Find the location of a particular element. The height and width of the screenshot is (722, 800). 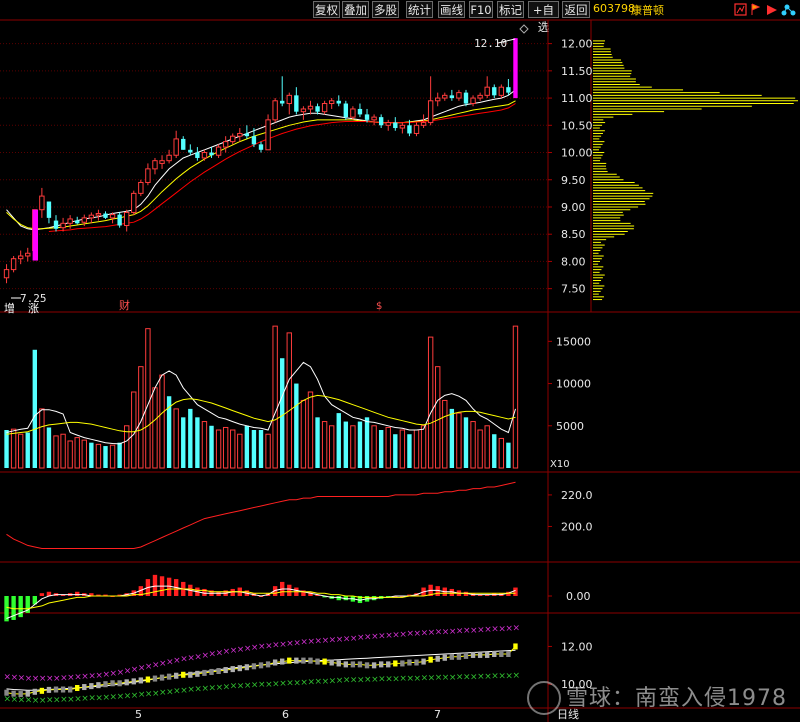

event-tag-zeng: 增 is located at coordinates (9, 308).